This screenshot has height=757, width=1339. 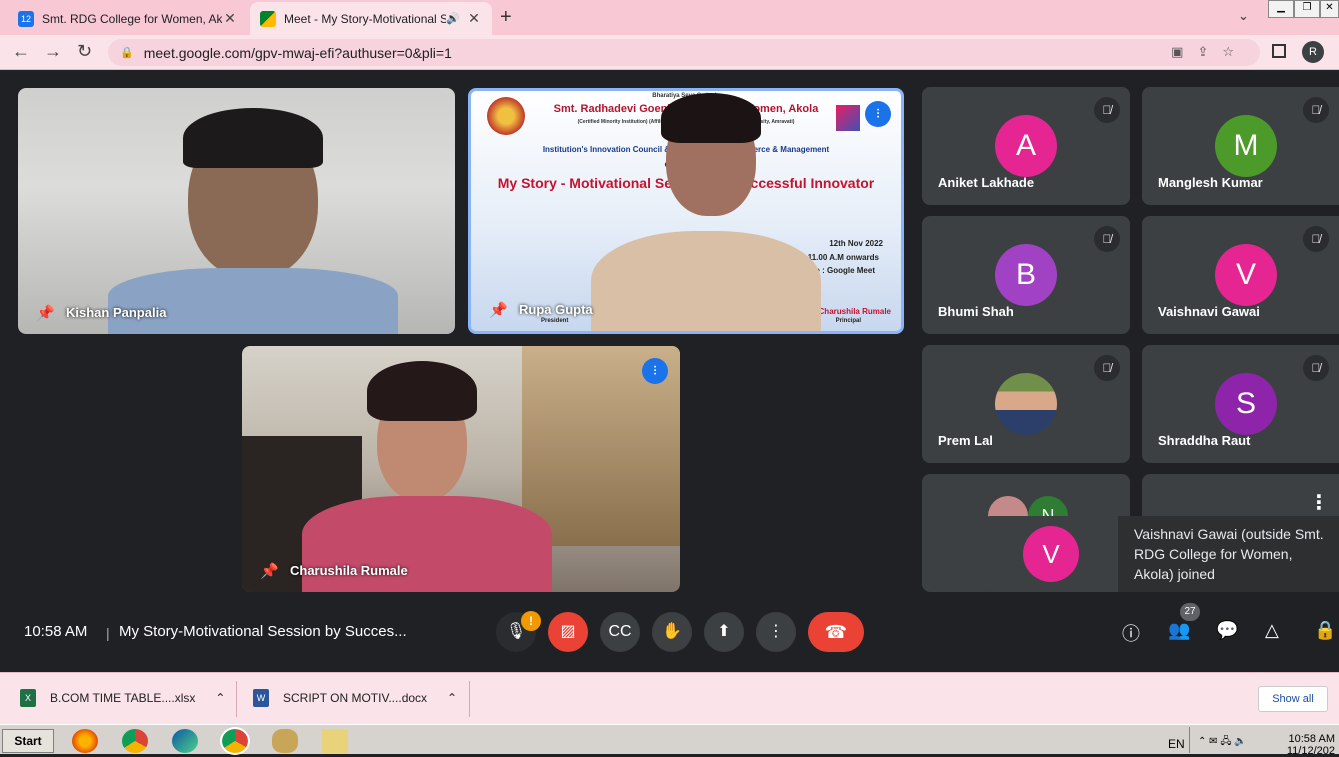 What do you see at coordinates (1209, 311) in the screenshot?
I see `participant-name: Vaishnavi Gawai` at bounding box center [1209, 311].